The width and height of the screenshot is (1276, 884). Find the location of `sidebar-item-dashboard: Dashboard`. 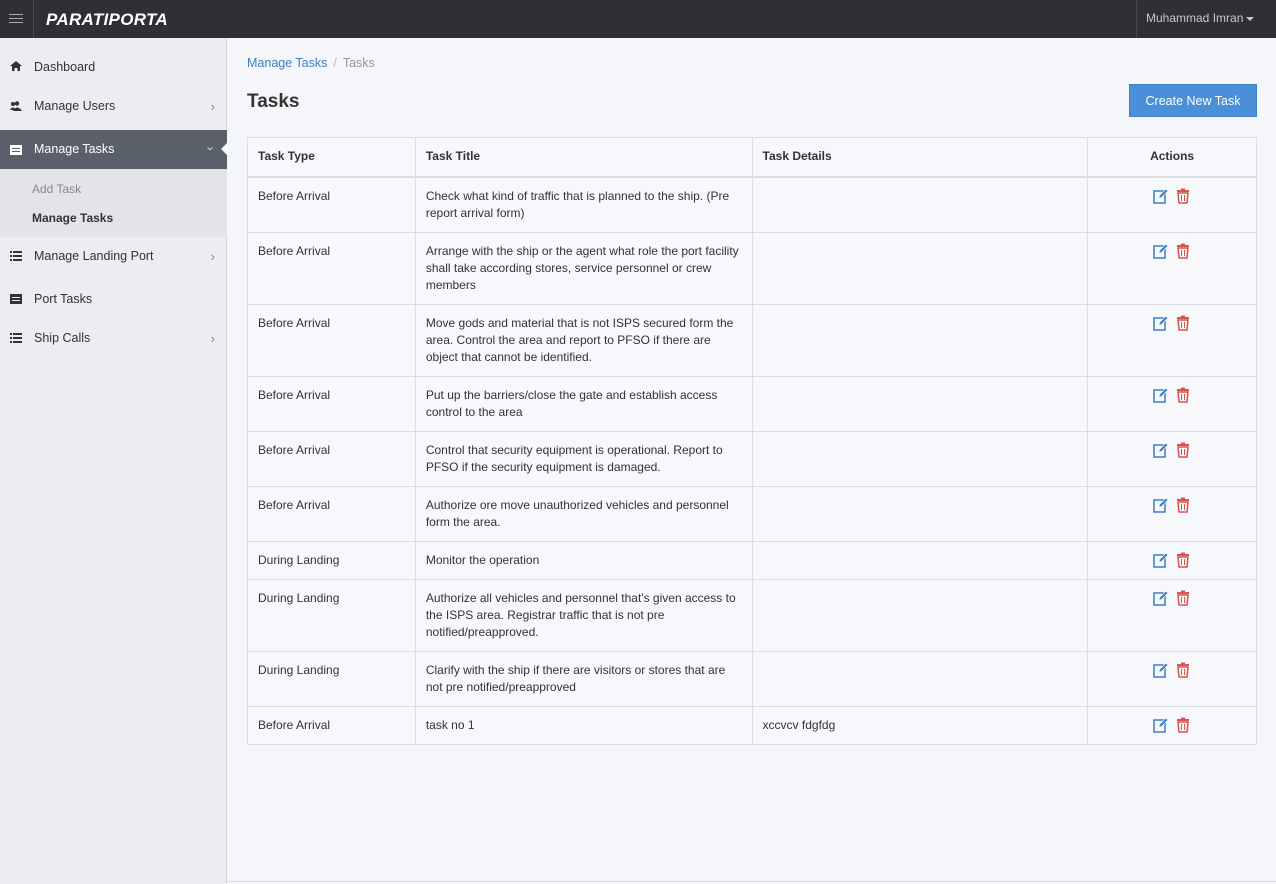

sidebar-item-dashboard: Dashboard is located at coordinates (113, 68).